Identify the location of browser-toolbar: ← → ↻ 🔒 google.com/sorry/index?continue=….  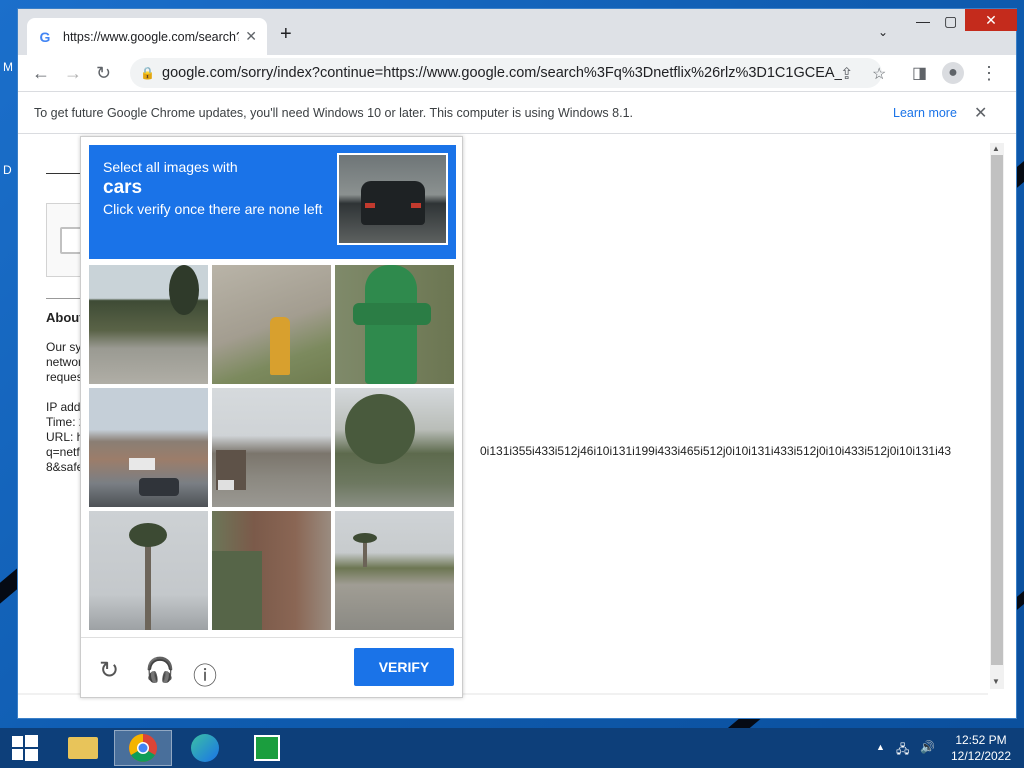
(517, 73).